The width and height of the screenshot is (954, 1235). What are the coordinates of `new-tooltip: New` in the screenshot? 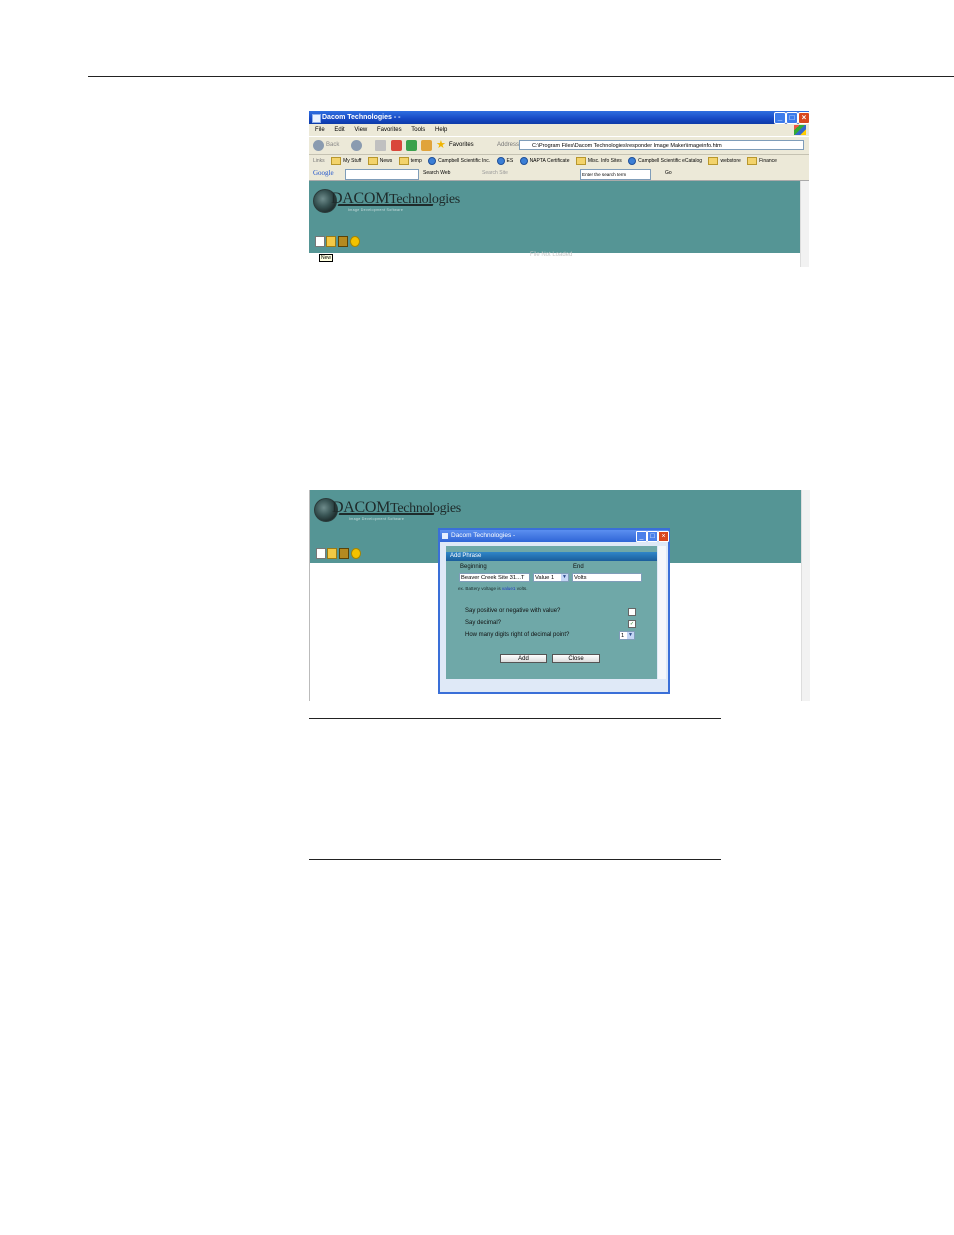 It's located at (326, 258).